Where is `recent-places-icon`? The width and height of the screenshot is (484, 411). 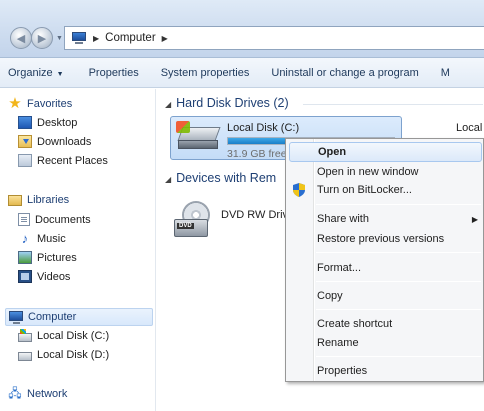
recent-places-icon is located at coordinates (25, 160).